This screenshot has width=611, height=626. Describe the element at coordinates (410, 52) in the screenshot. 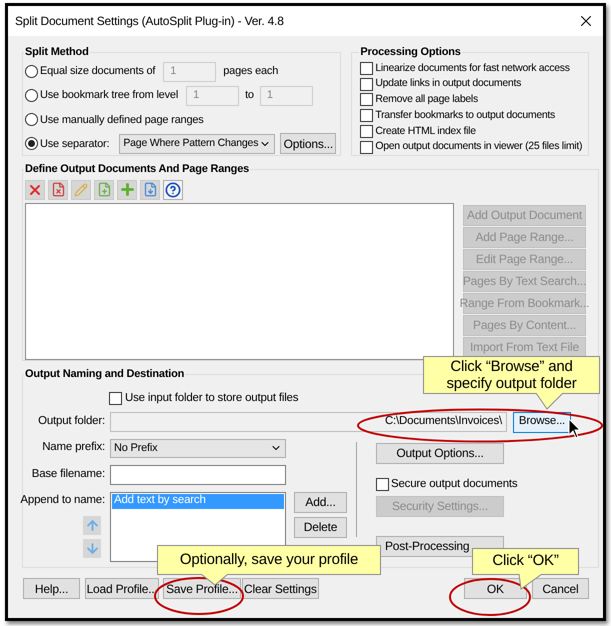

I see `group-title: Processing Options` at that location.